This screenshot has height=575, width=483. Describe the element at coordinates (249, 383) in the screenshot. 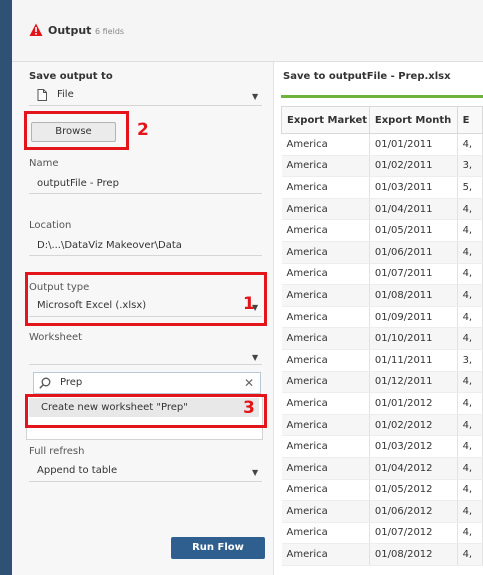

I see `close-icon: ✕` at that location.